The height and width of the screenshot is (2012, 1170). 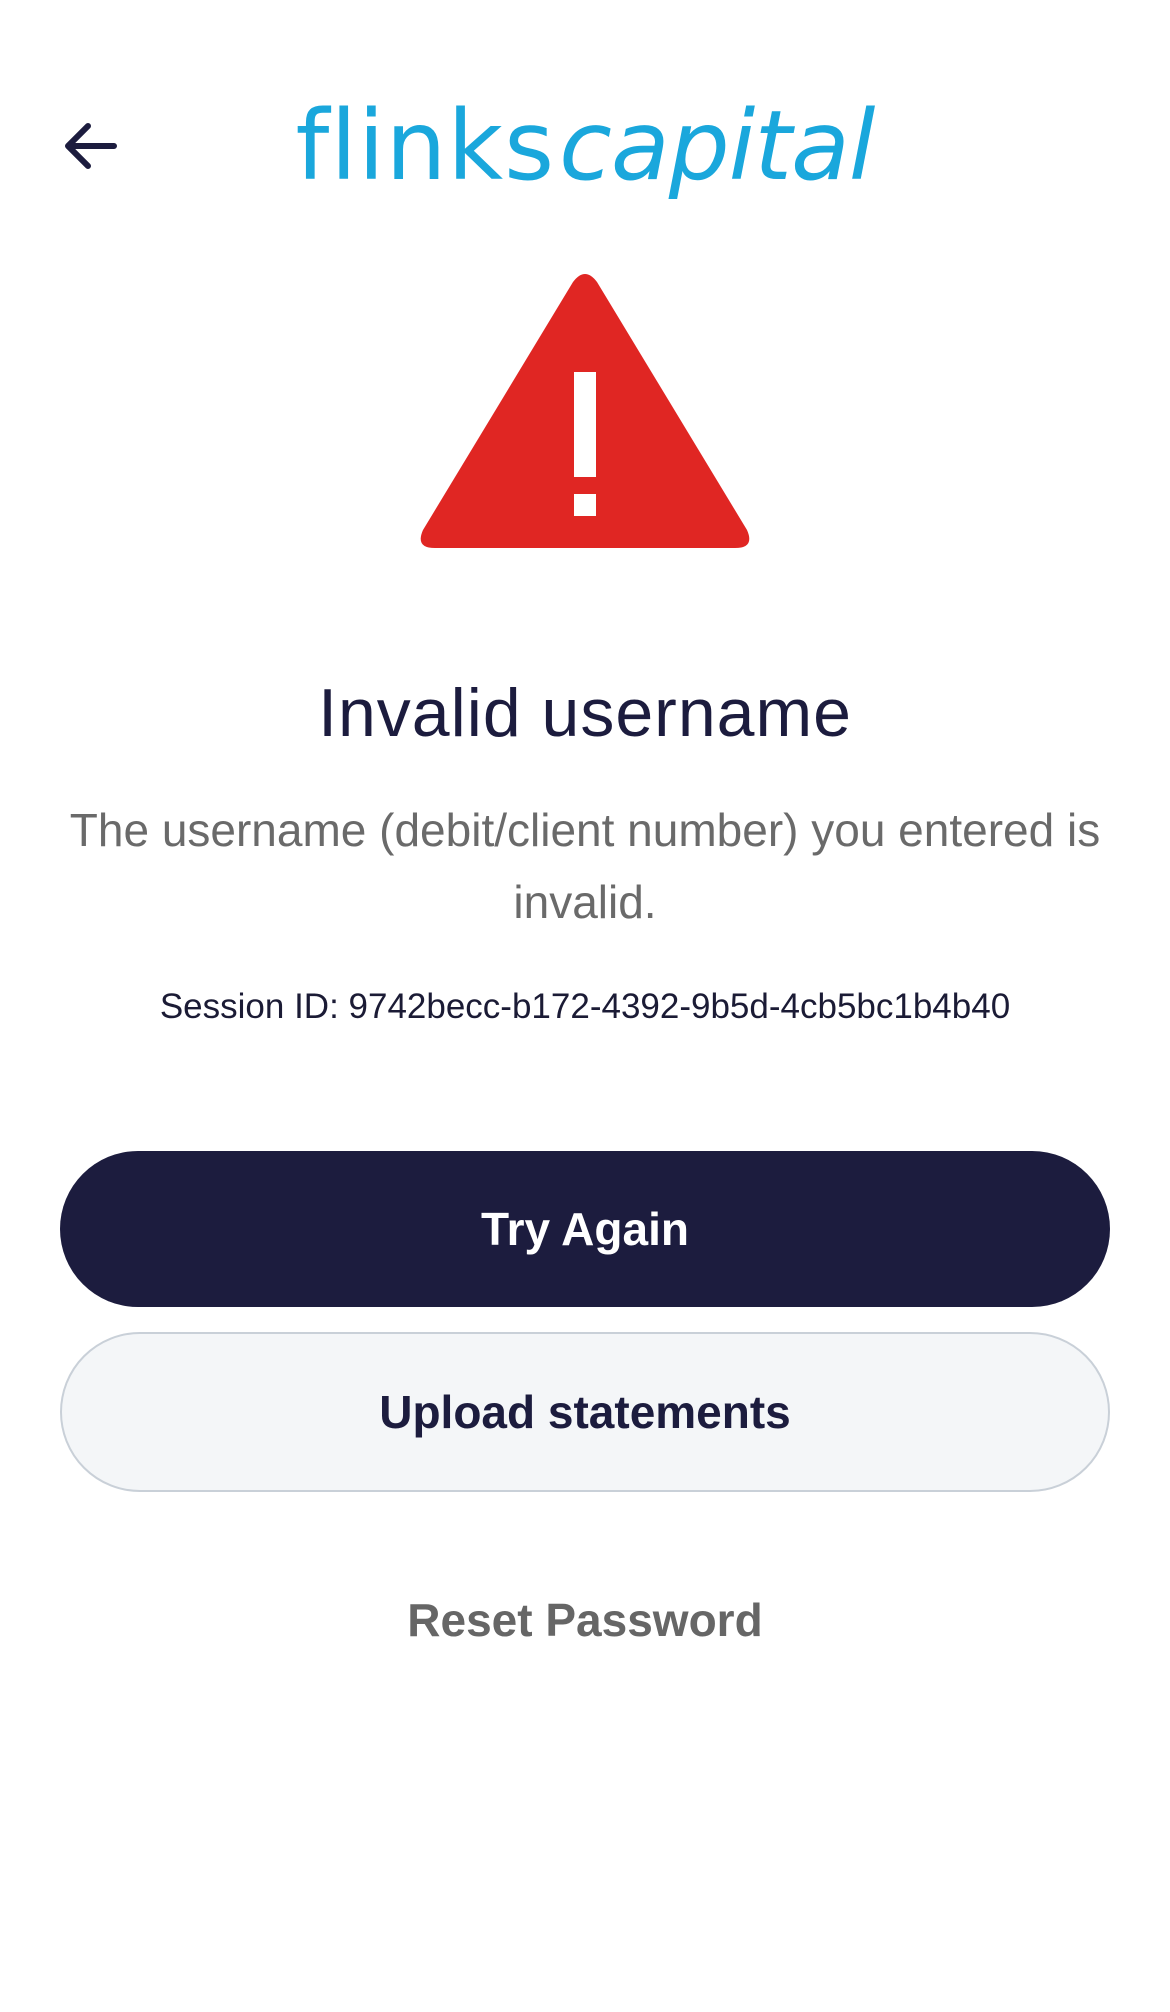 I want to click on try-again-label: Try Again, so click(x=585, y=1229).